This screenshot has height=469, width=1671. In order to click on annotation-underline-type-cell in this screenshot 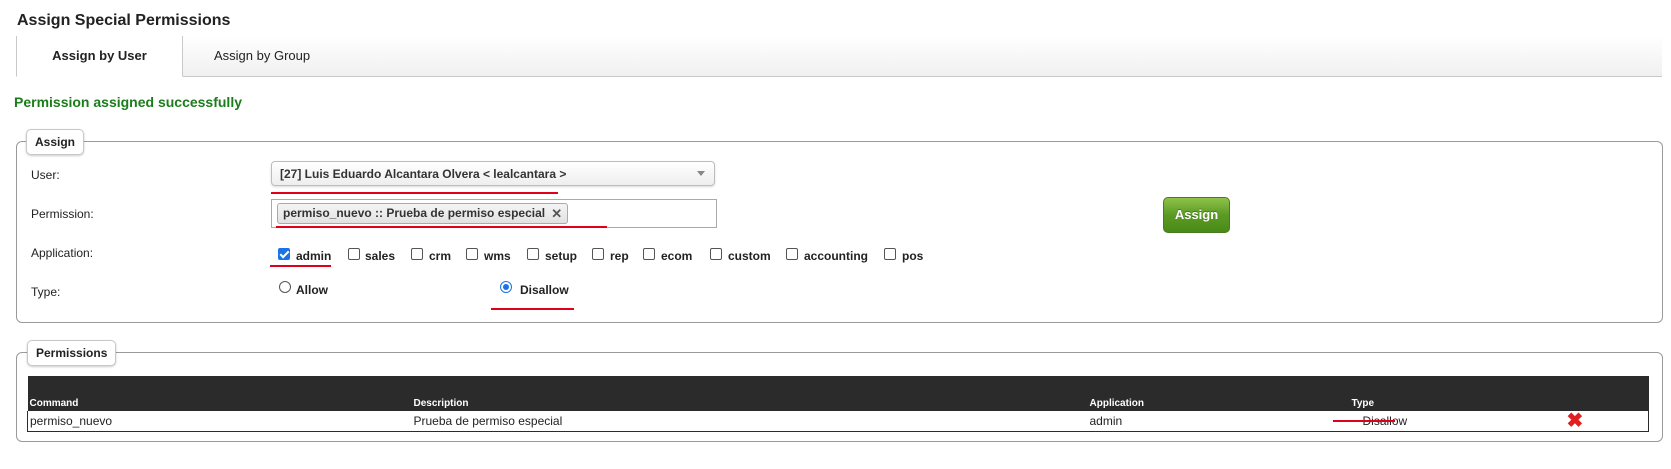, I will do `click(1364, 421)`.